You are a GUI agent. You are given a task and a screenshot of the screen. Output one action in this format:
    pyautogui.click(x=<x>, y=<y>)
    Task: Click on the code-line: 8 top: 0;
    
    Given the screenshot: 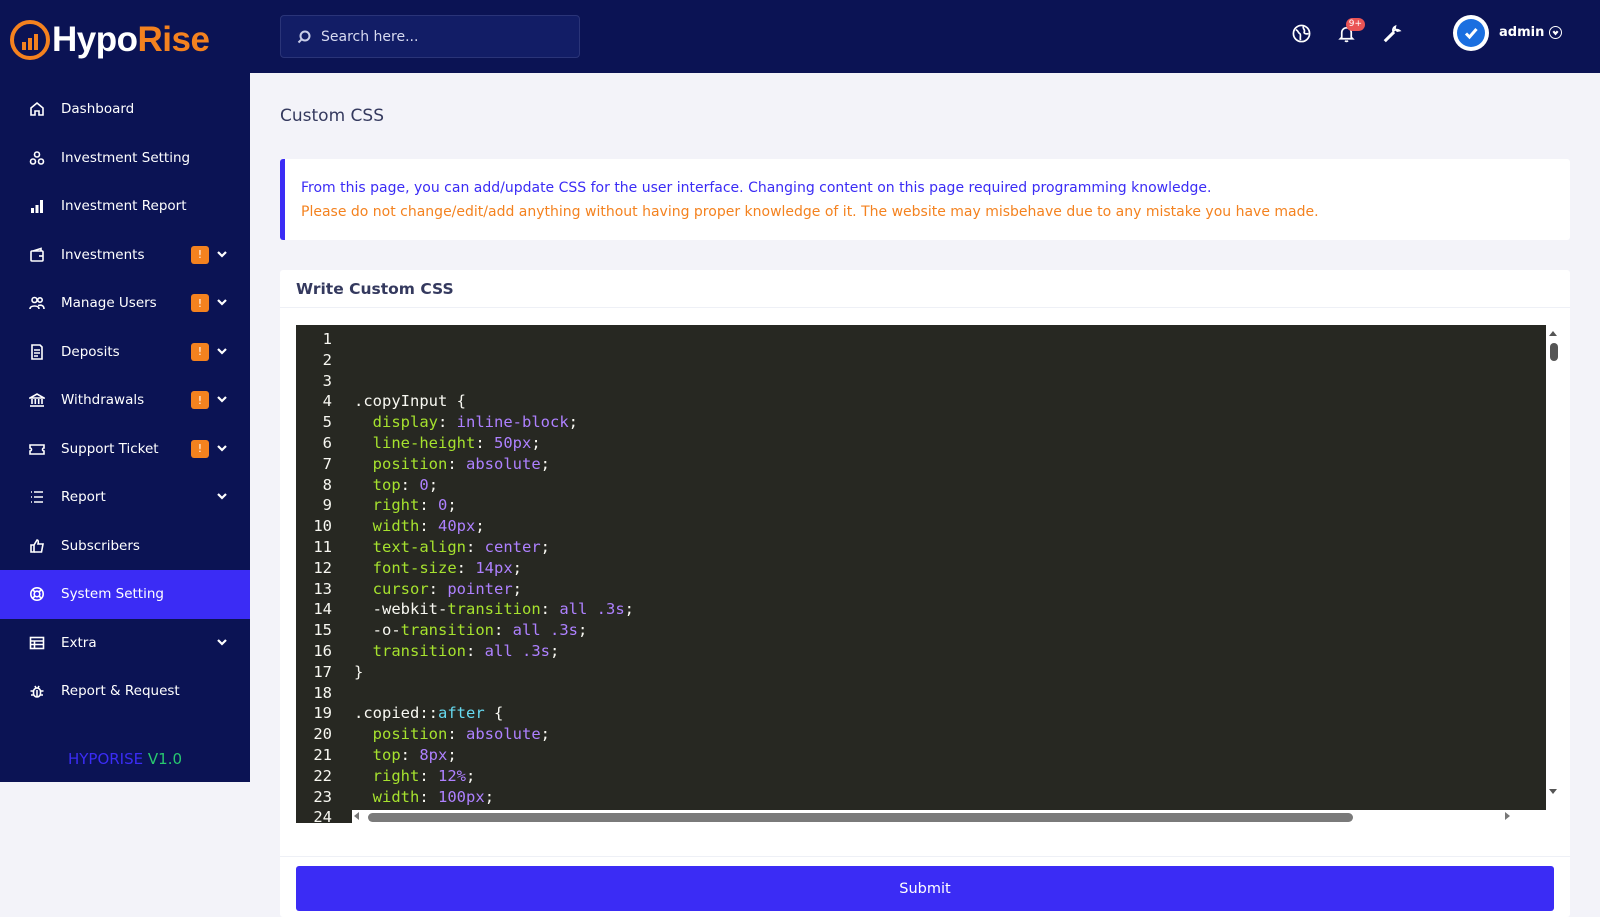 What is the action you would take?
    pyautogui.click(x=922, y=485)
    